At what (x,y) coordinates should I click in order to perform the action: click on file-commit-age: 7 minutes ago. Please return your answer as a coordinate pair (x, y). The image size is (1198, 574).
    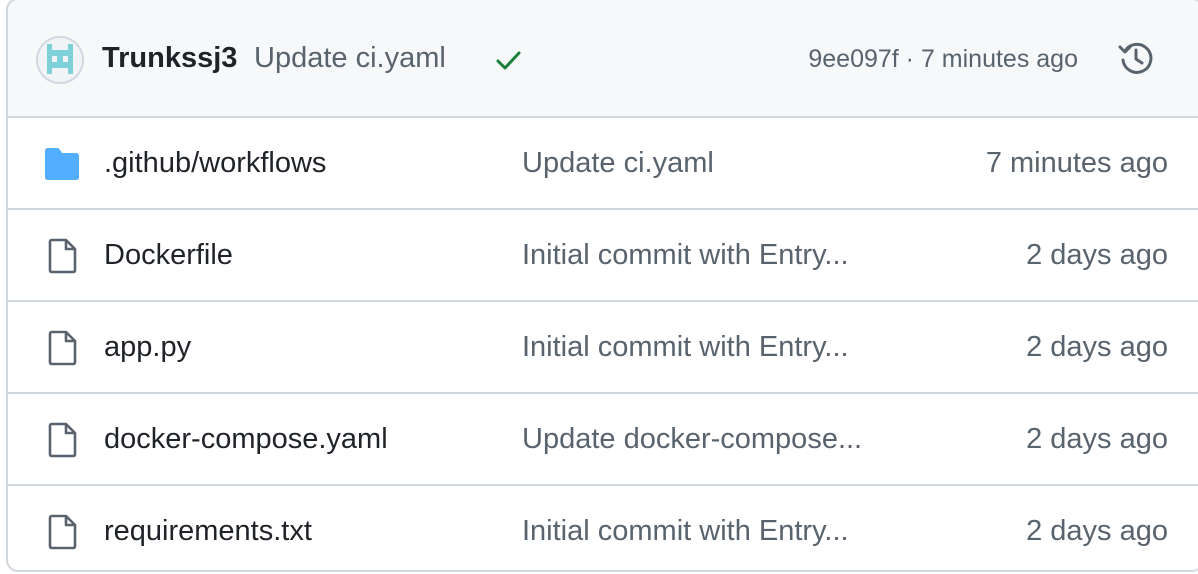
    Looking at the image, I should click on (1076, 163).